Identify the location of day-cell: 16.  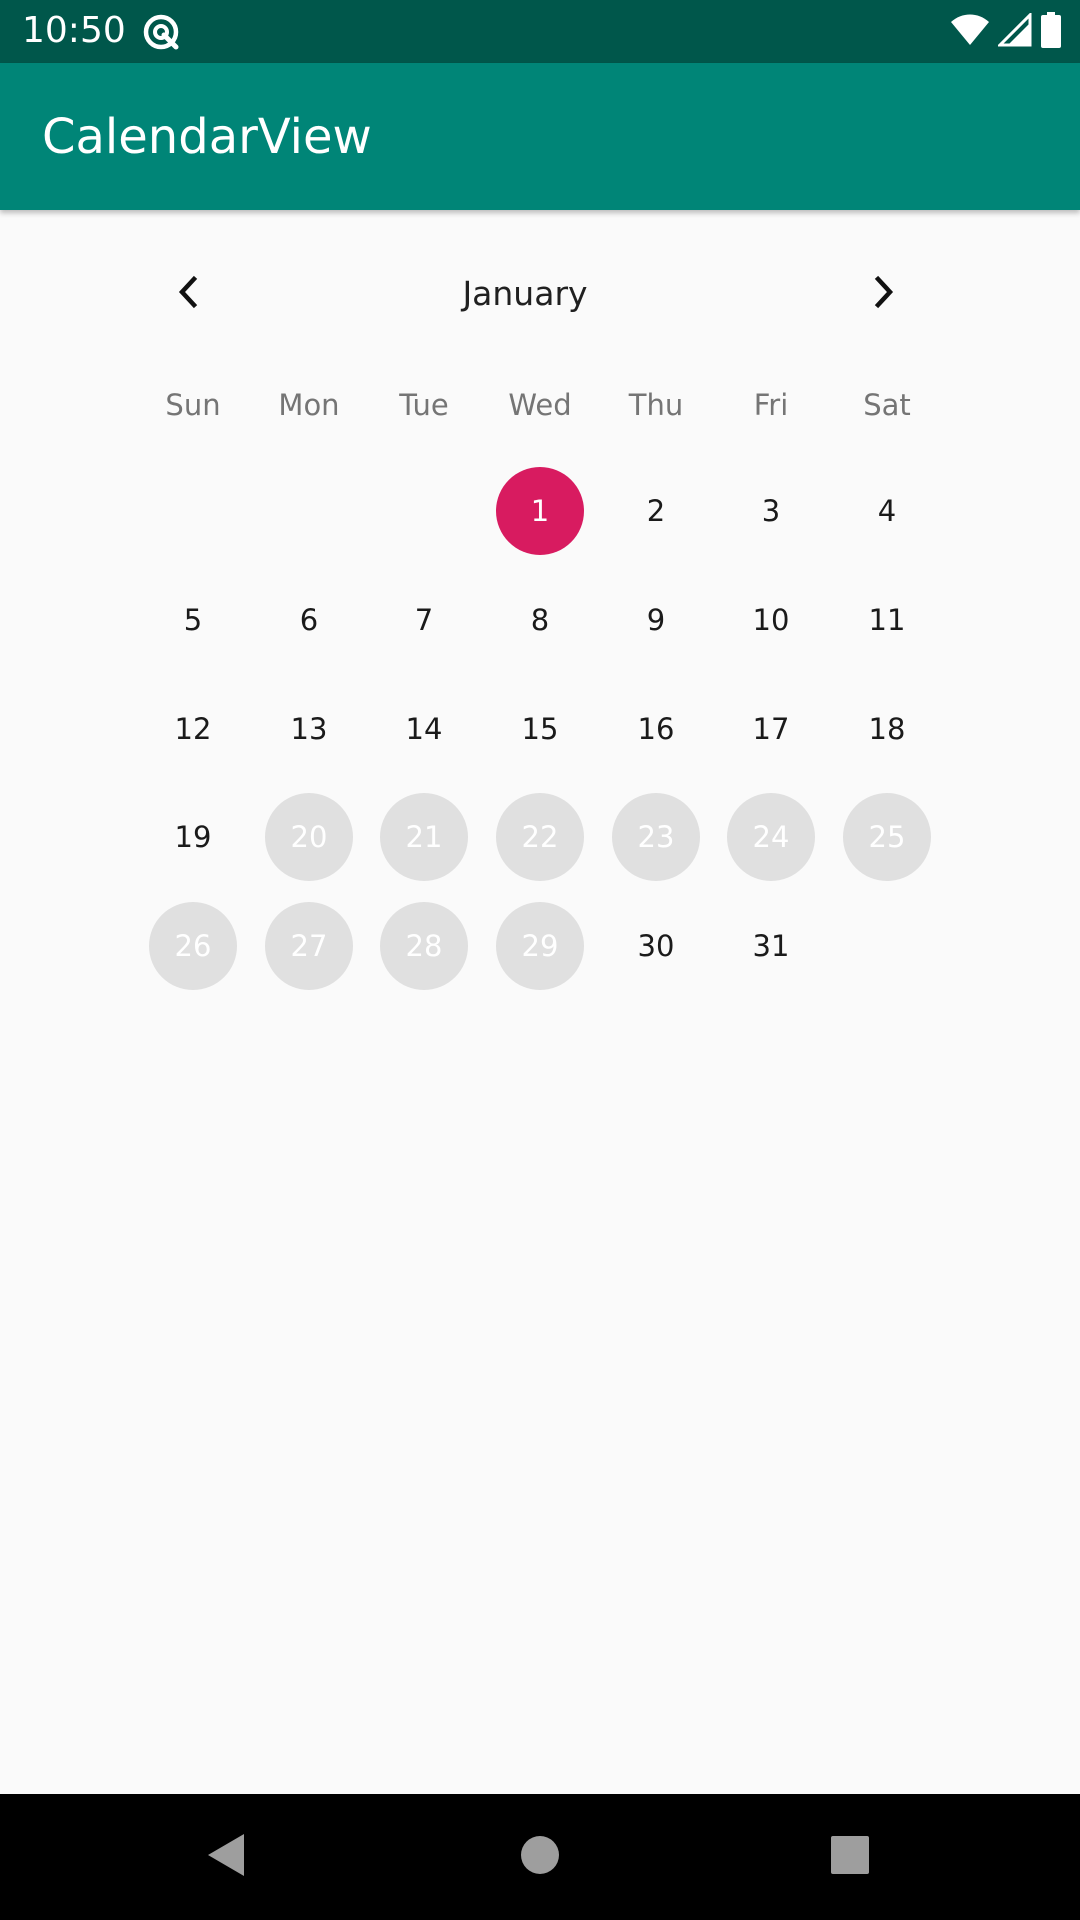
(656, 729).